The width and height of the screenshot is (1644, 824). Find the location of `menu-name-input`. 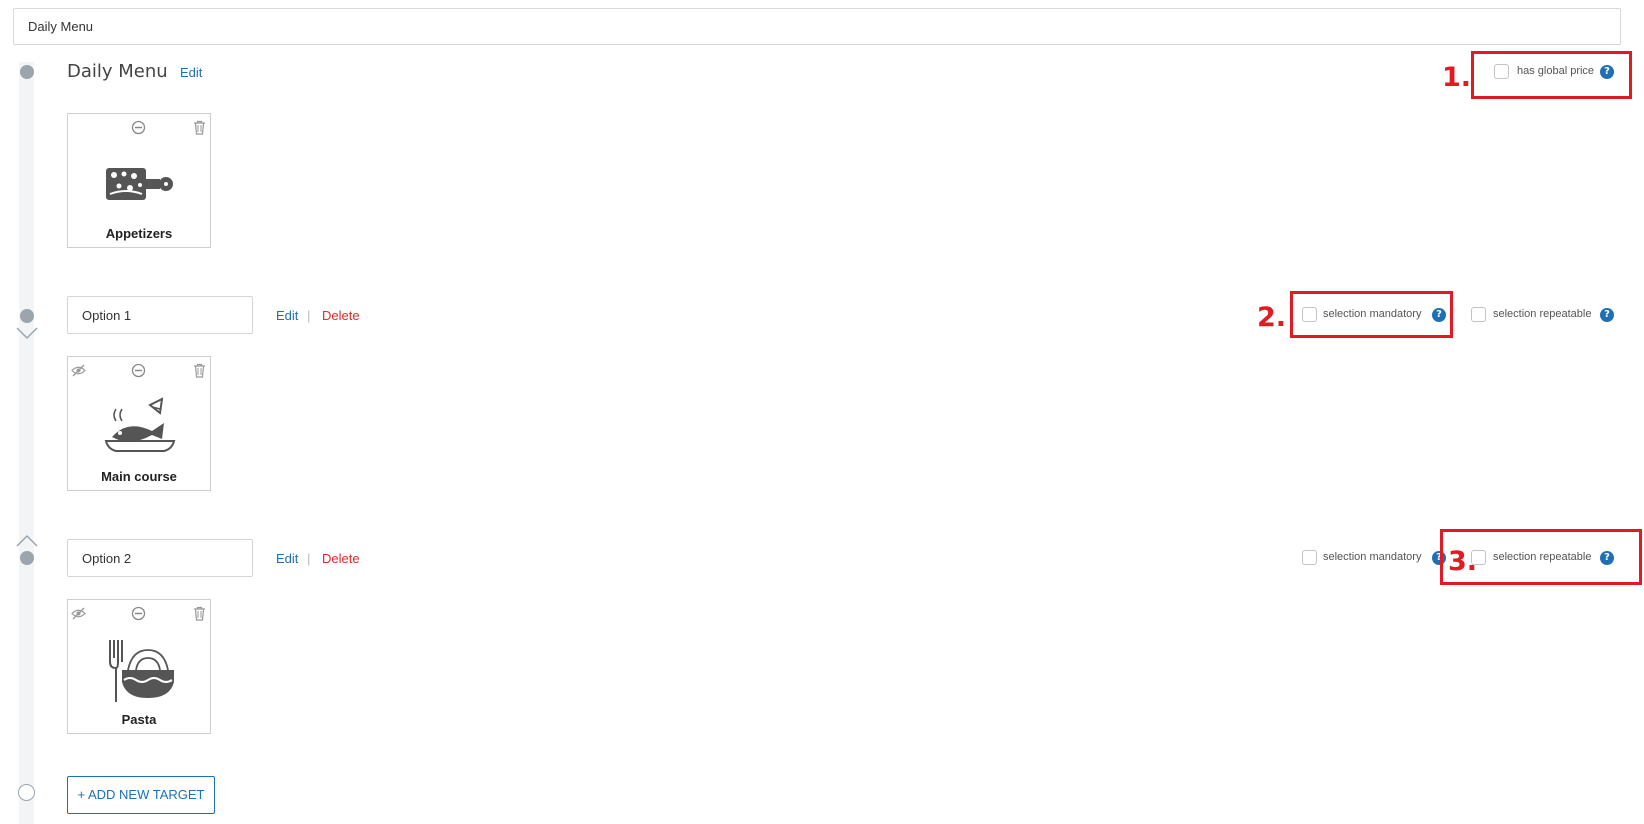

menu-name-input is located at coordinates (817, 26).